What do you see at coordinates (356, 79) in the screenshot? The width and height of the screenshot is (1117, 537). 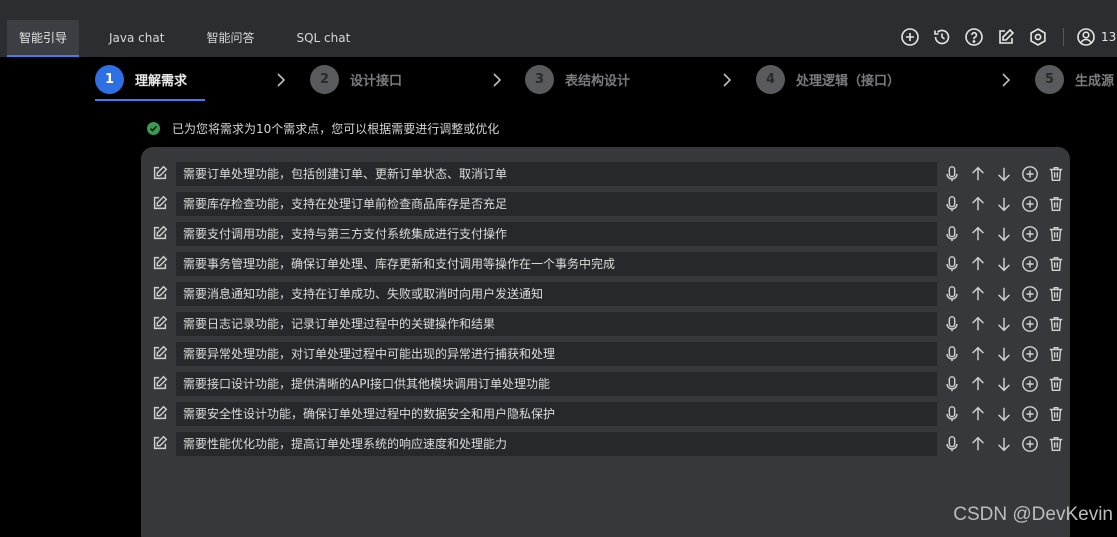 I see `step-2: 2 设计接口` at bounding box center [356, 79].